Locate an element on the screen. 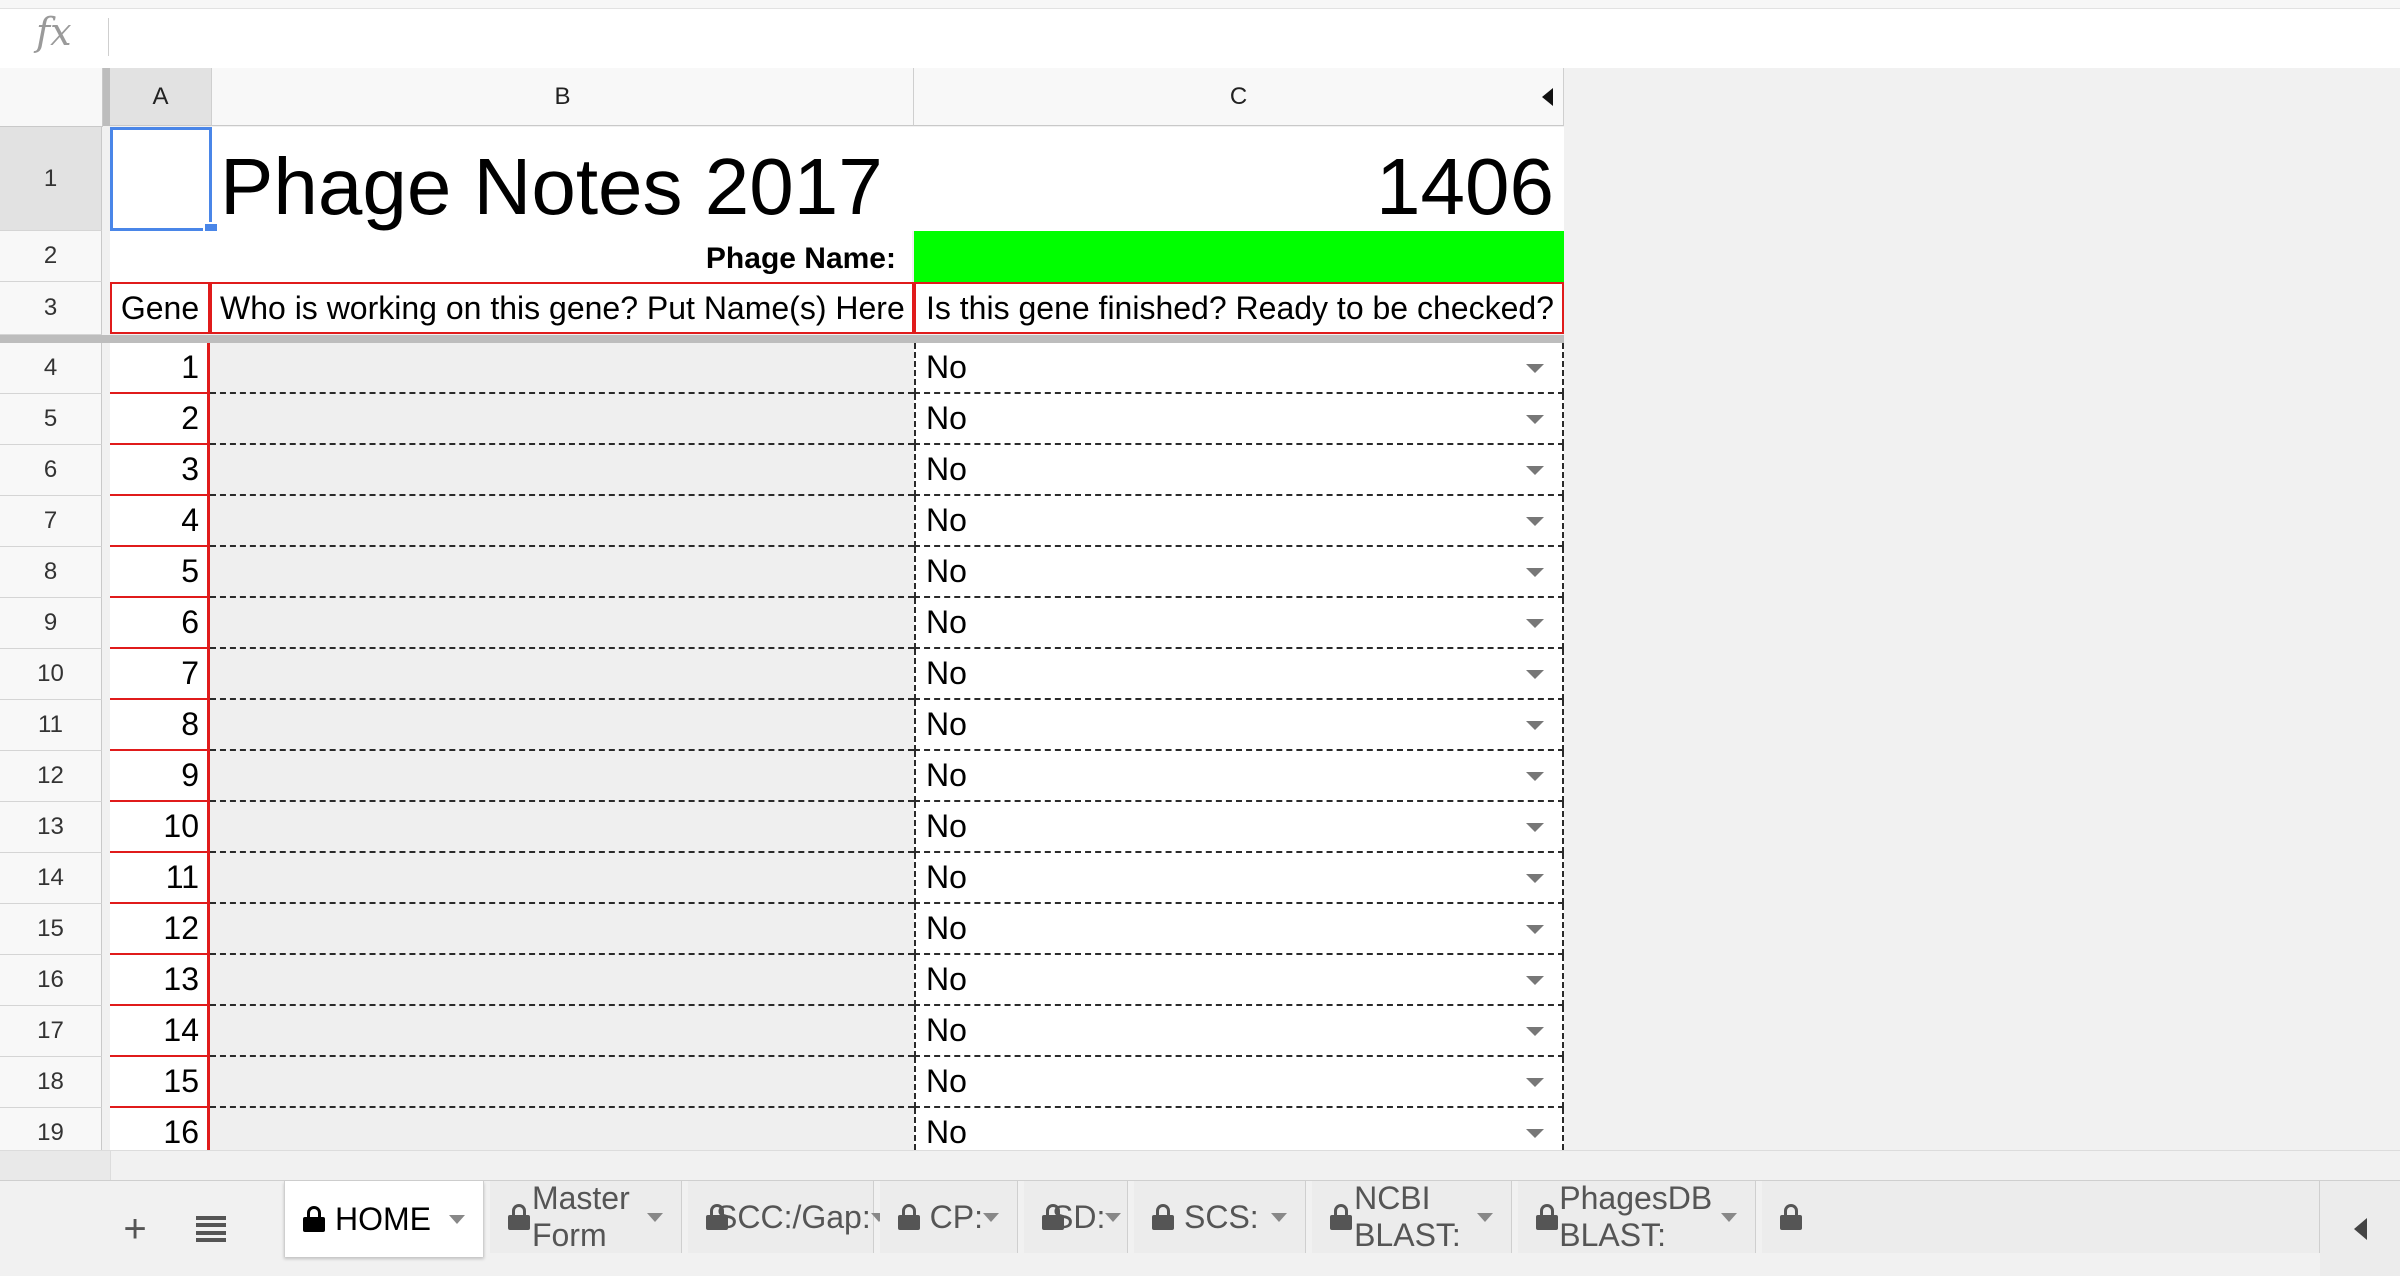  header-gene: Gene is located at coordinates (160, 308).